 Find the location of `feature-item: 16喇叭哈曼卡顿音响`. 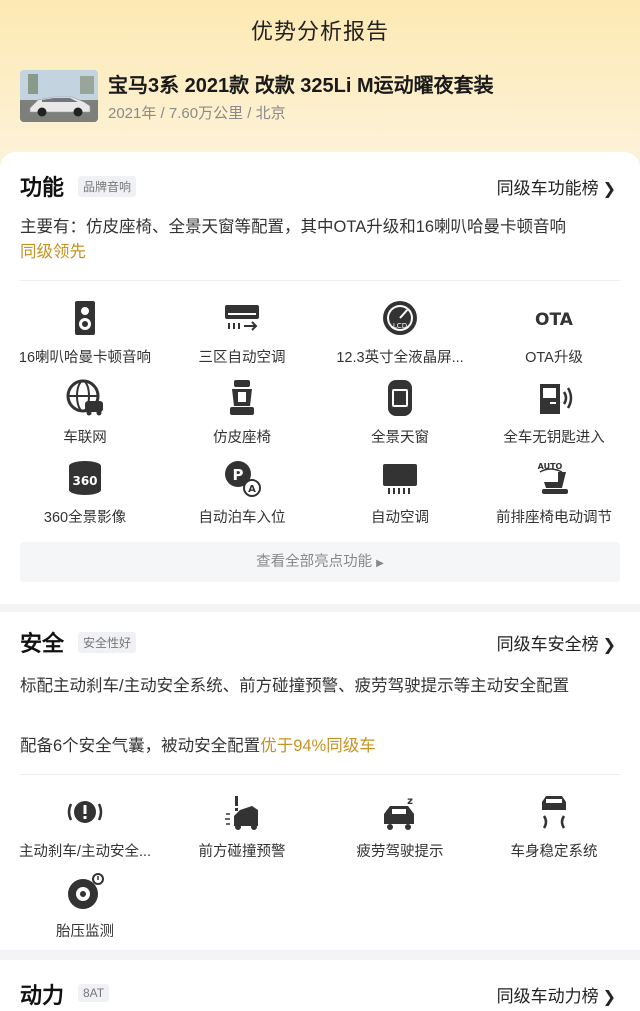

feature-item: 16喇叭哈曼卡顿音响 is located at coordinates (85, 332).